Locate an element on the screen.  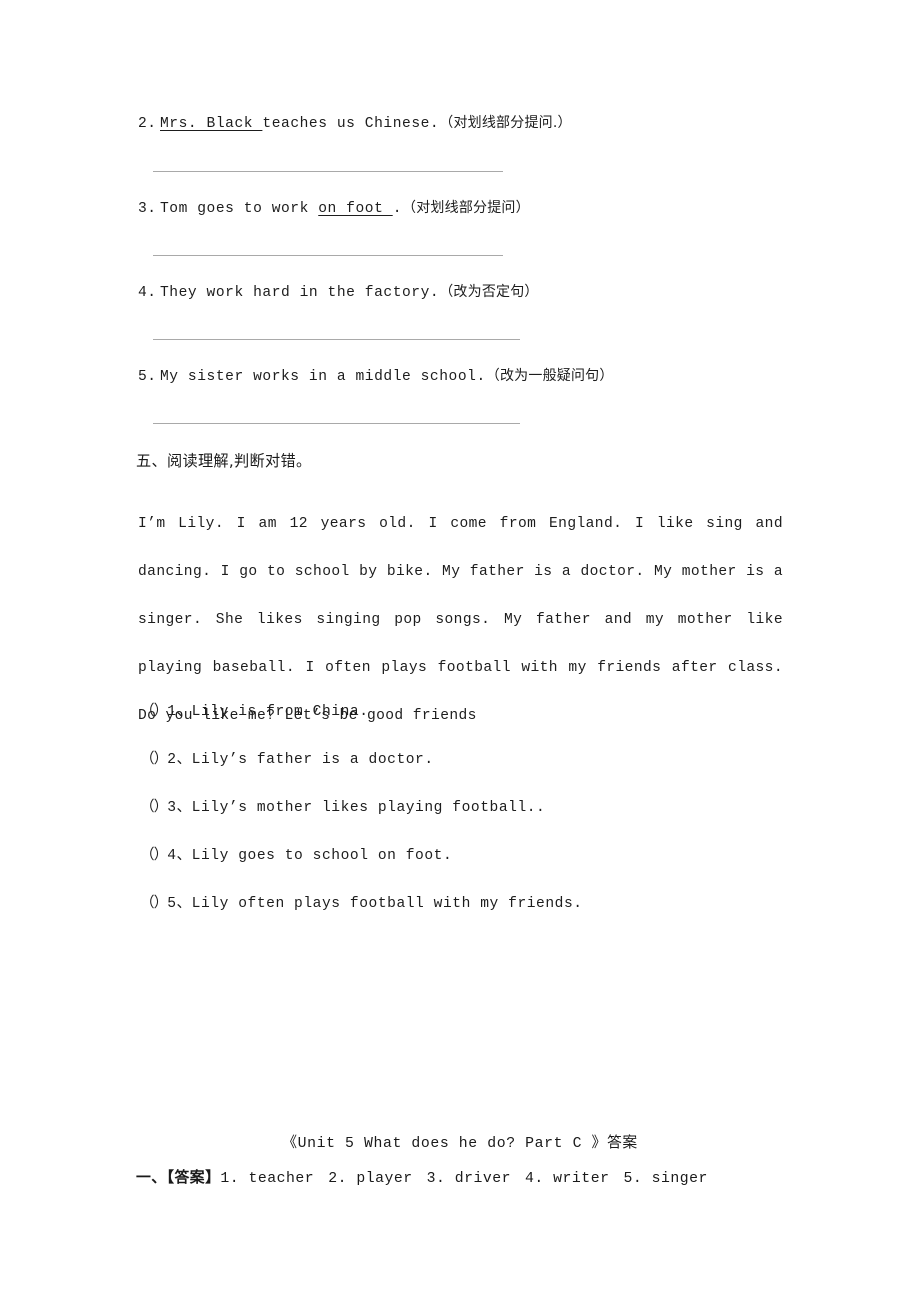
true-false-item-2: （）2、Lily’s father is a doctor. is located at coordinates (287, 757).